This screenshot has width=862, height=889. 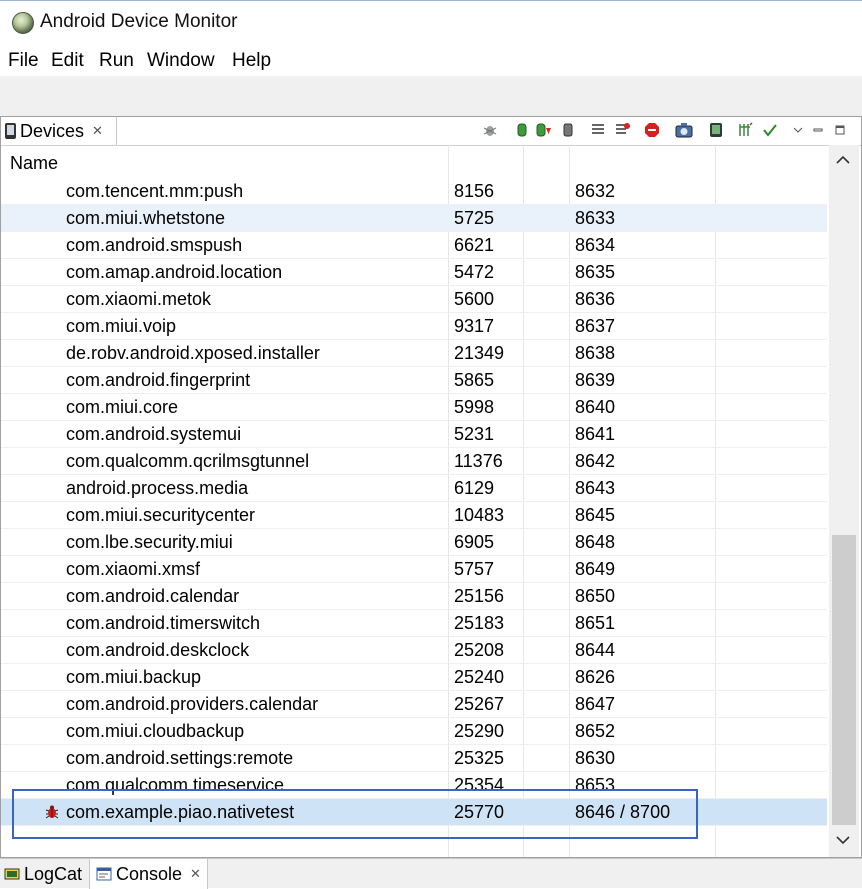 I want to click on debug-port: 8634, so click(x=595, y=245).